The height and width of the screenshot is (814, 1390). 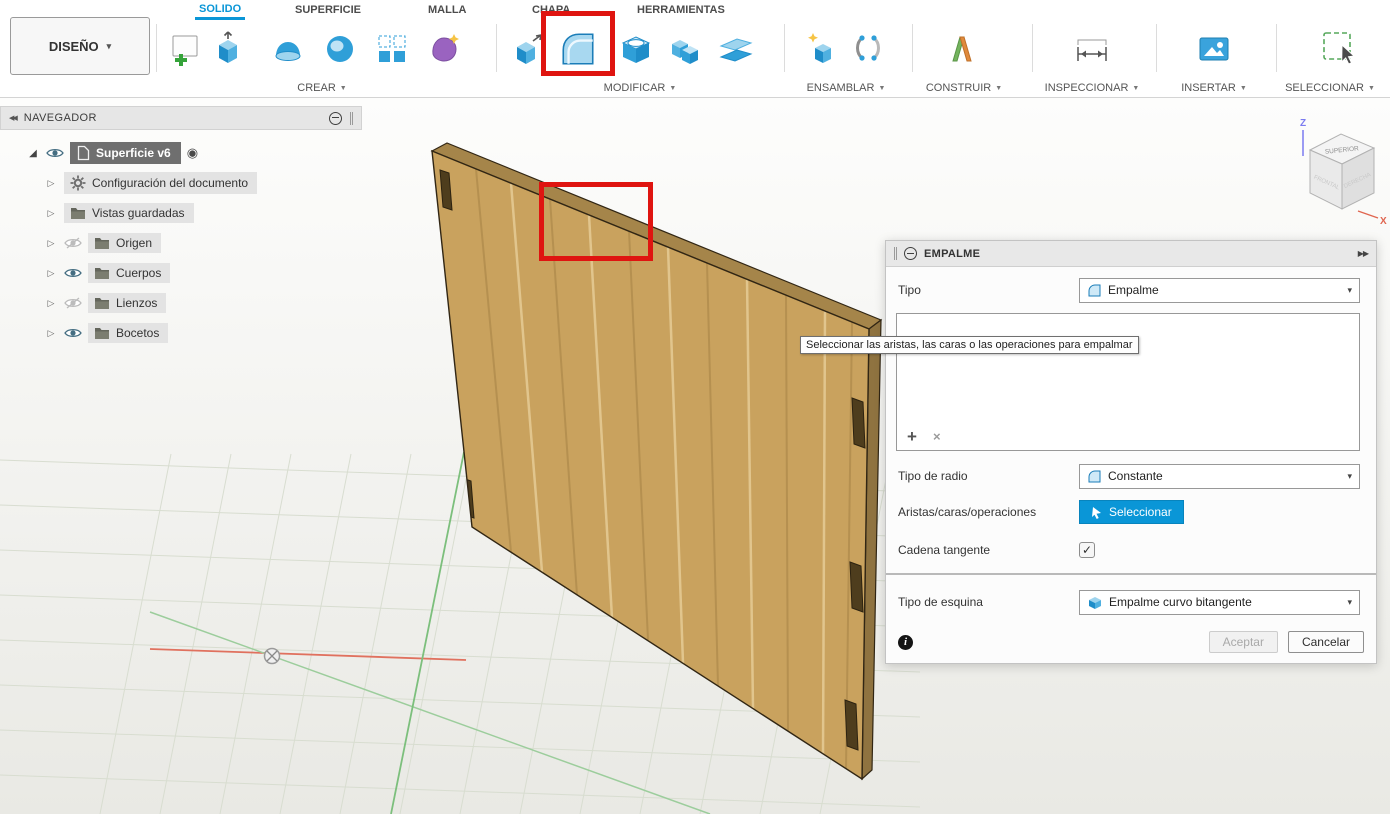 What do you see at coordinates (181, 118) in the screenshot?
I see `navigator-header: ◀◀ NAVEGADOR` at bounding box center [181, 118].